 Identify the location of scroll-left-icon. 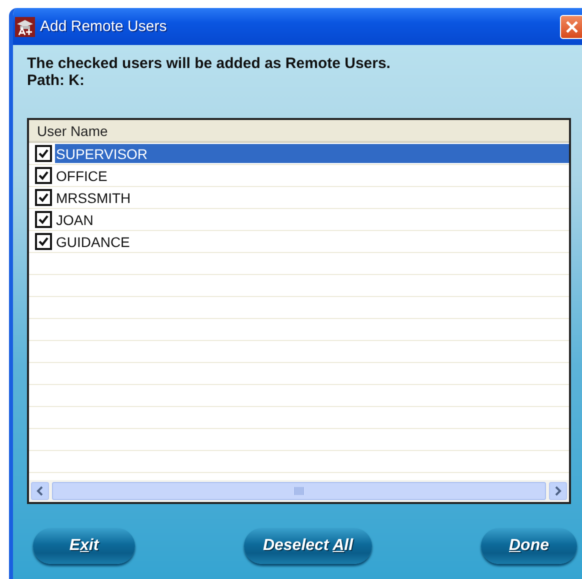
(40, 491).